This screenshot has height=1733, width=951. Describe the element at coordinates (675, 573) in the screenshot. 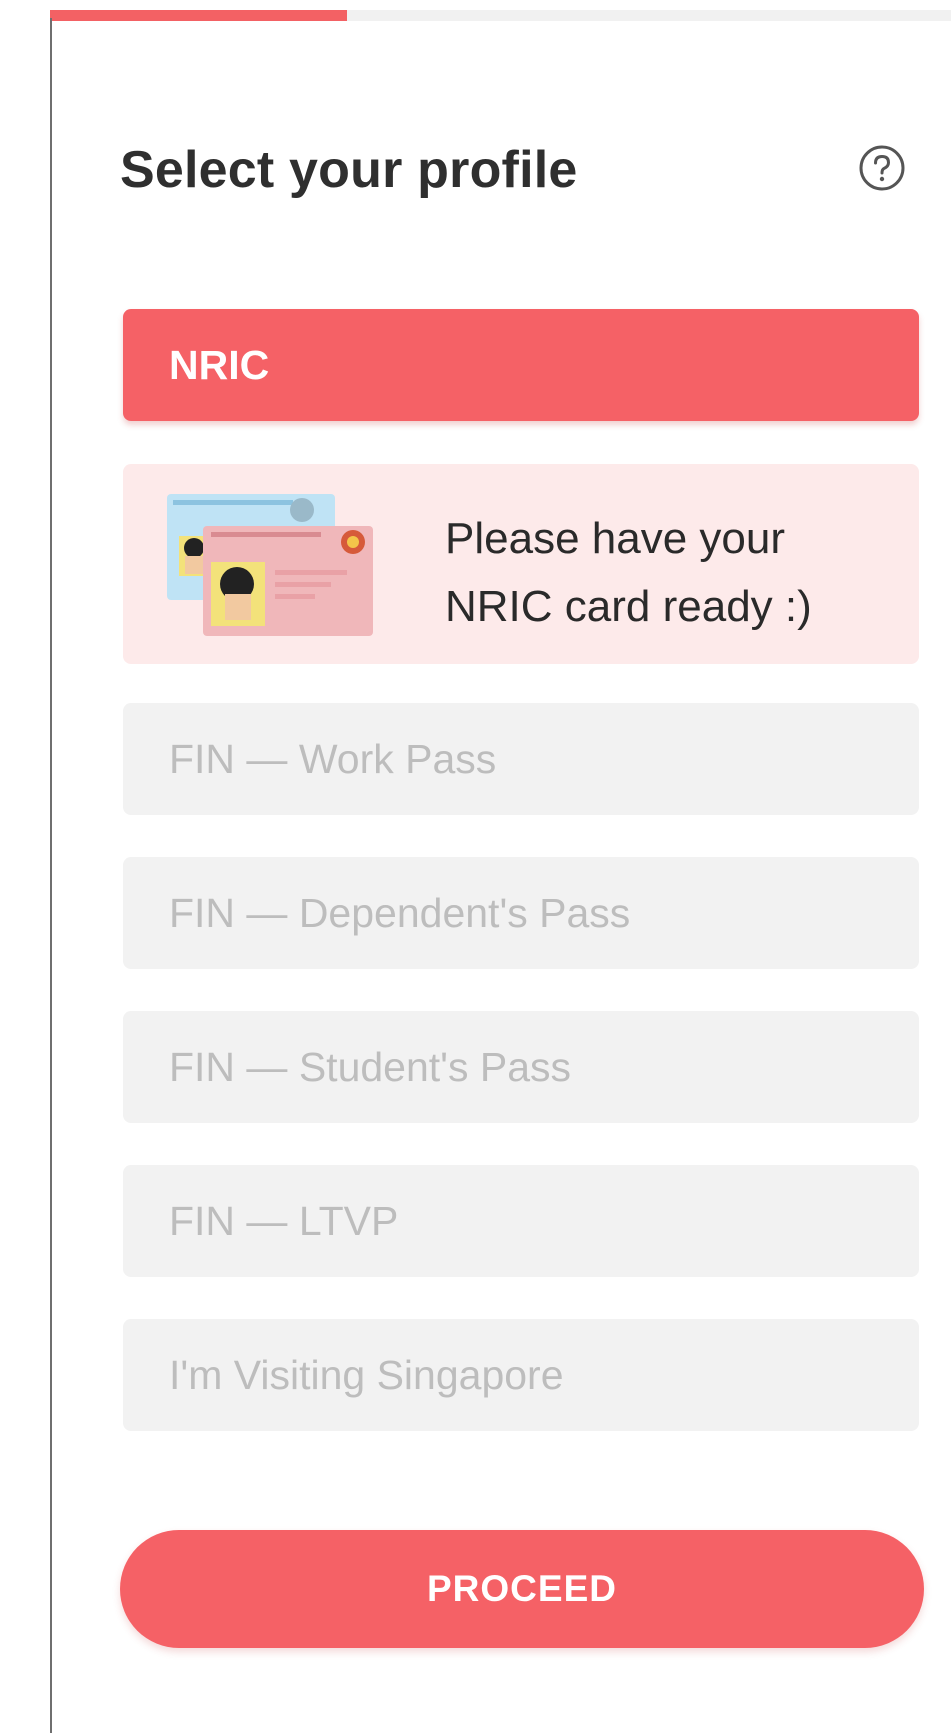

I see `nric-info-text: Please have your NRIC card ready :)` at that location.